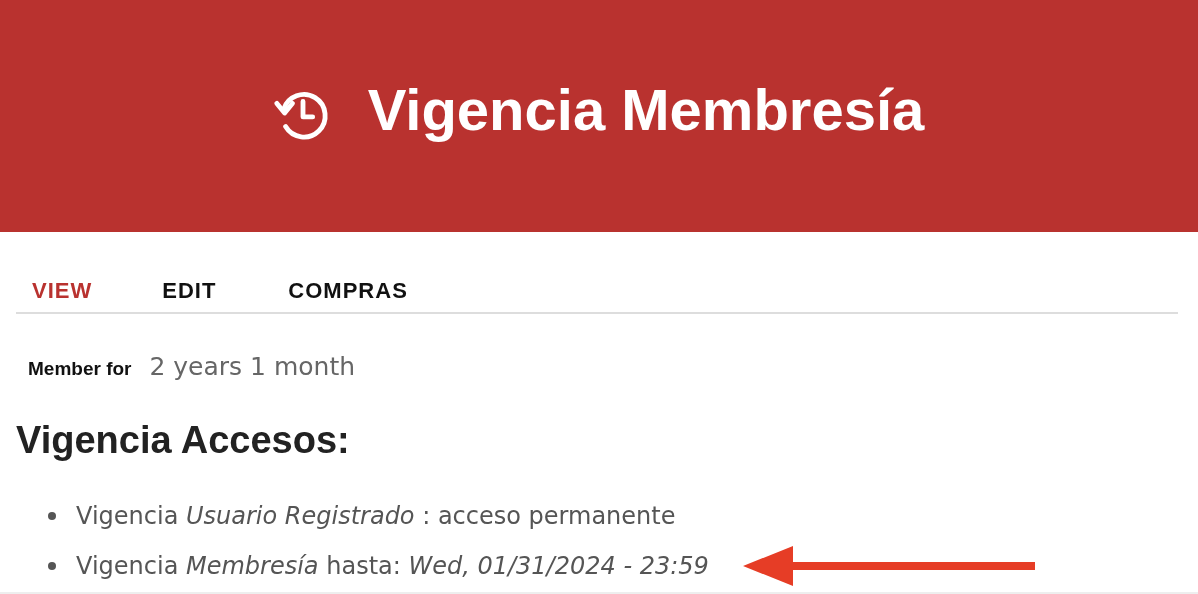  I want to click on tab: VIEW, so click(62, 292).